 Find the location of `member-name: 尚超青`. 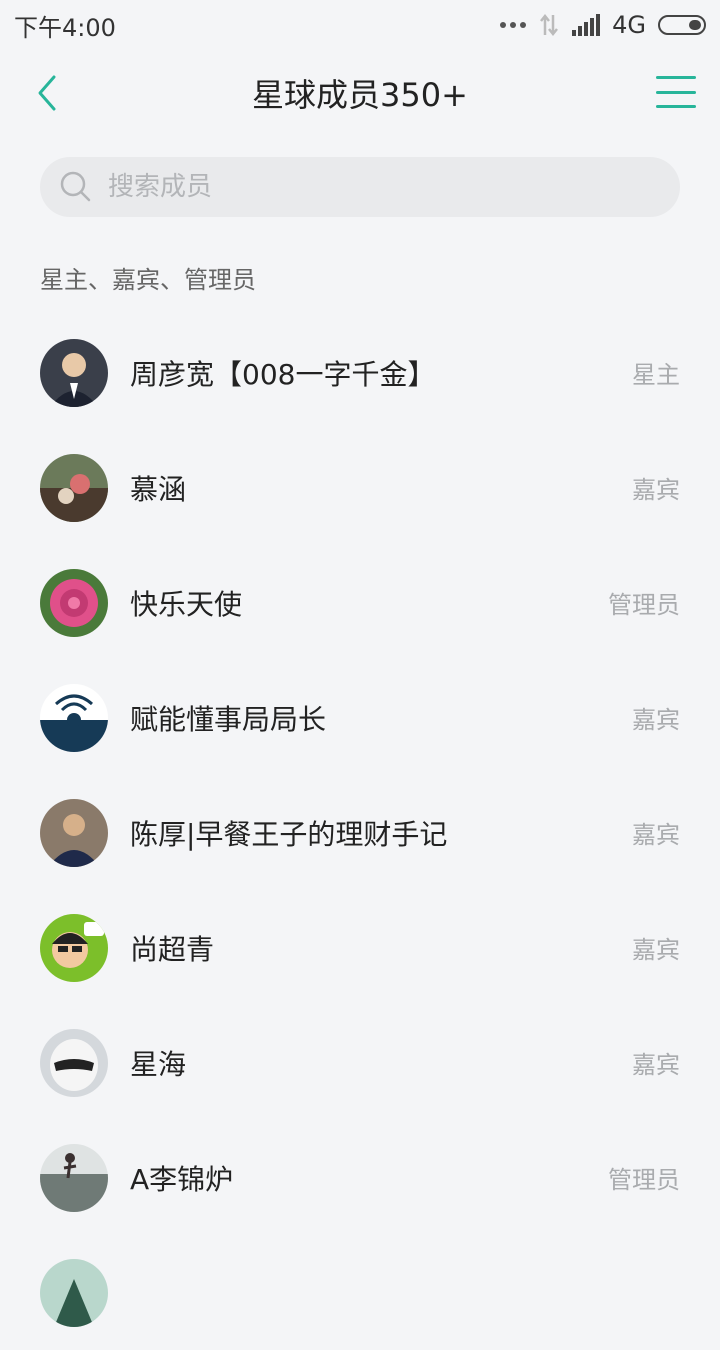

member-name: 尚超青 is located at coordinates (172, 949).